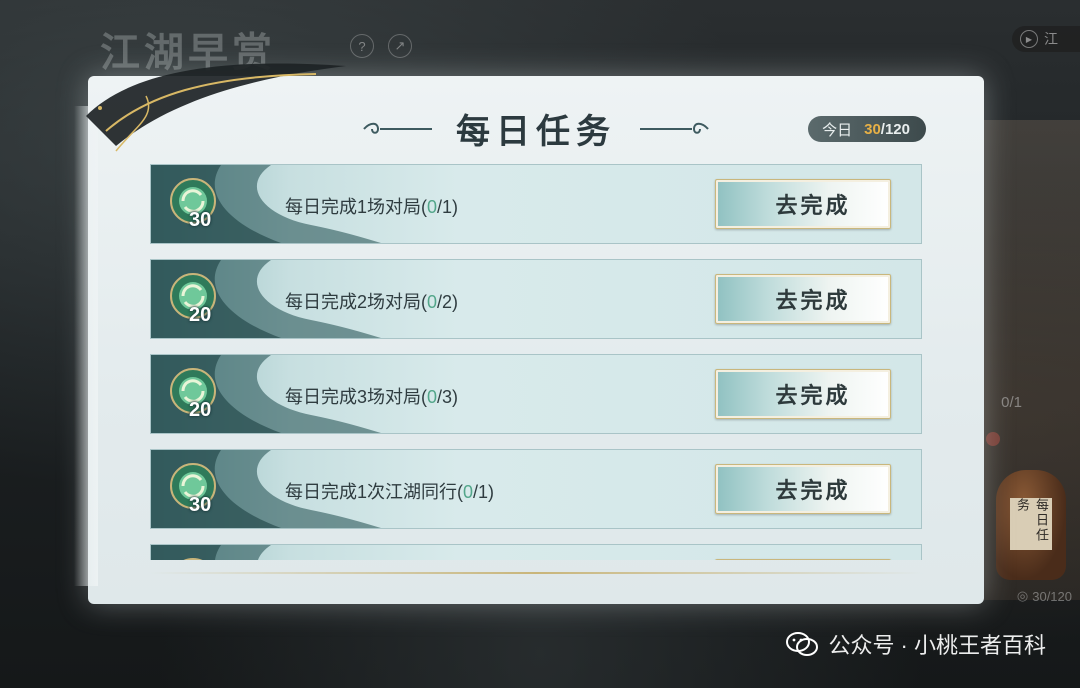  What do you see at coordinates (536, 132) in the screenshot?
I see `panel-title: 每日任务` at bounding box center [536, 132].